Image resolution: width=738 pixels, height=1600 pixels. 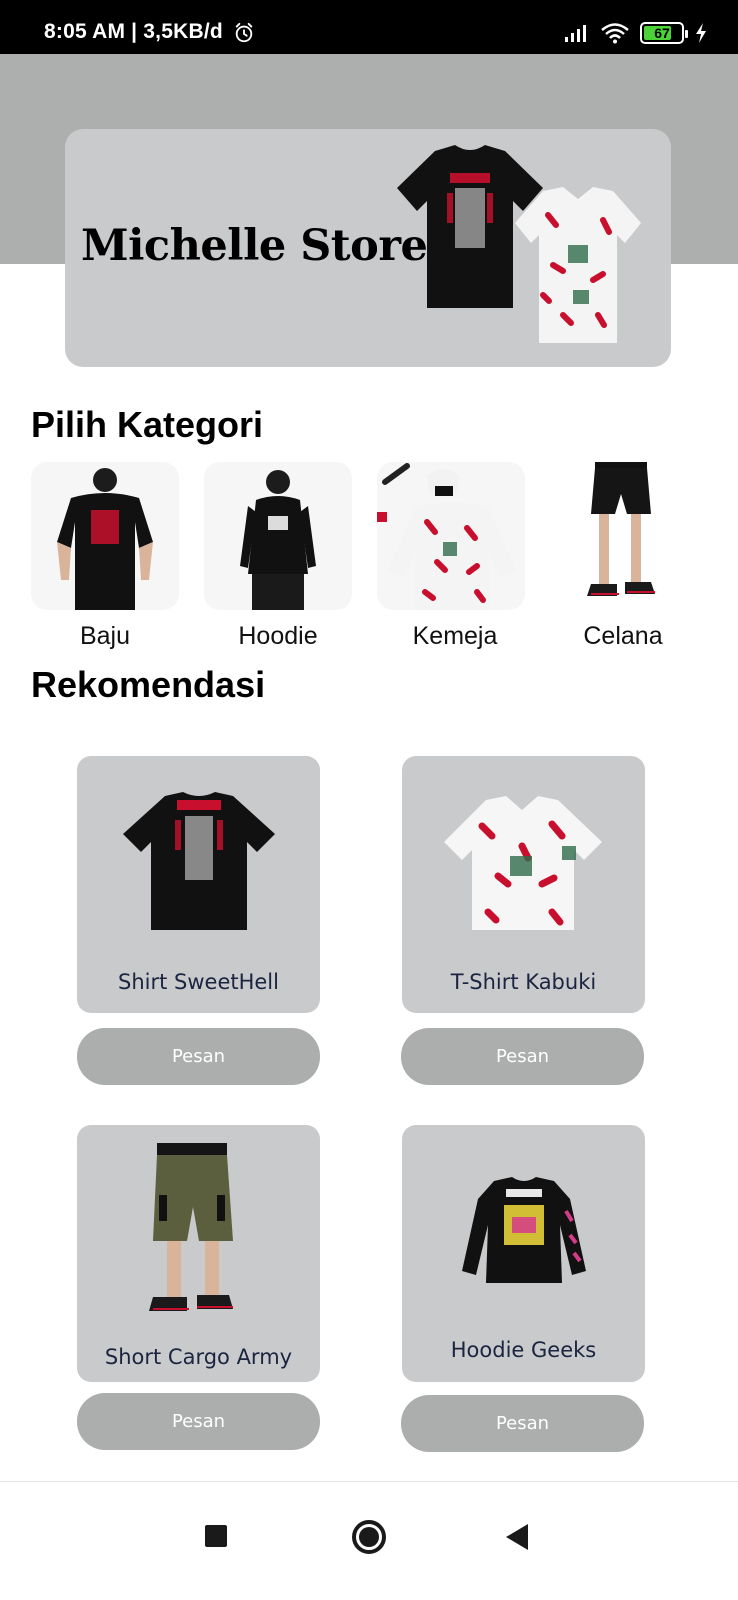 I want to click on category-baju-image, so click(x=105, y=536).